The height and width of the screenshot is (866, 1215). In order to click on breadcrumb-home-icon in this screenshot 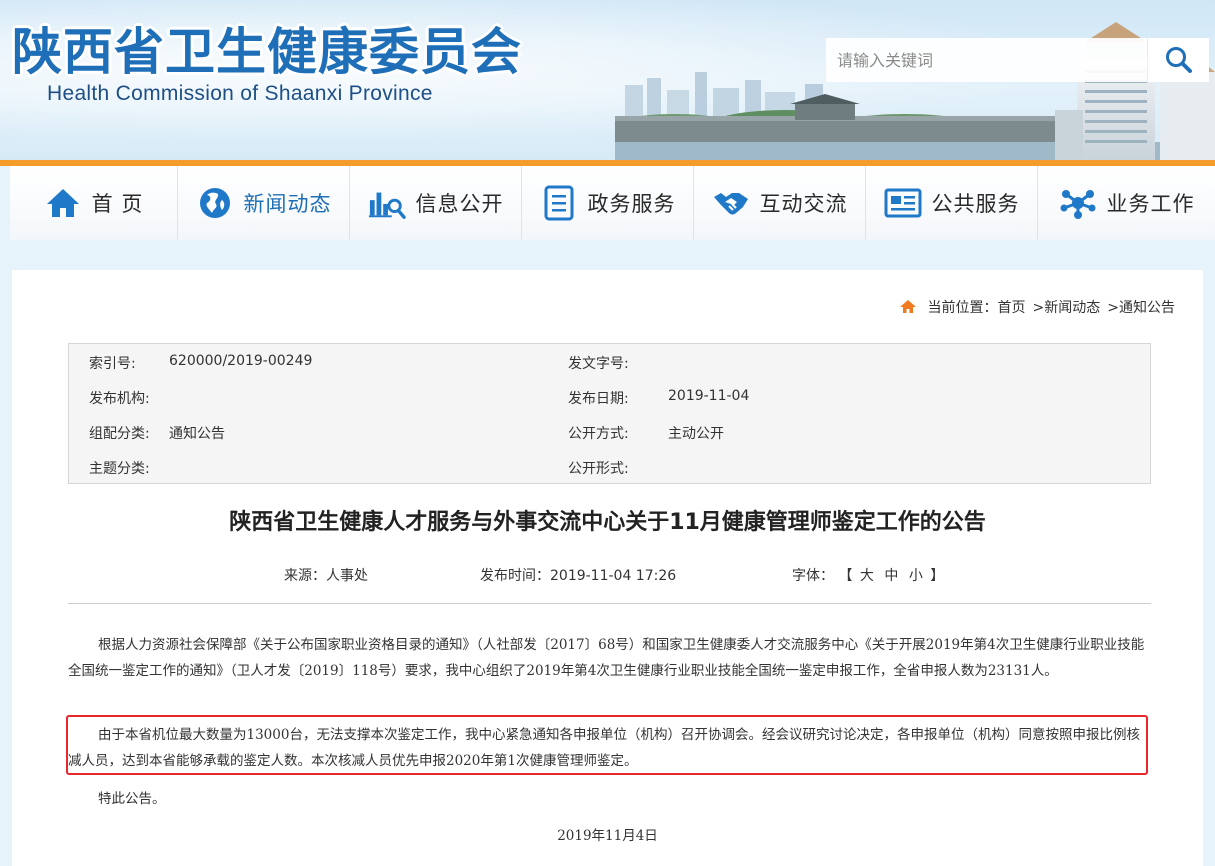, I will do `click(907, 306)`.